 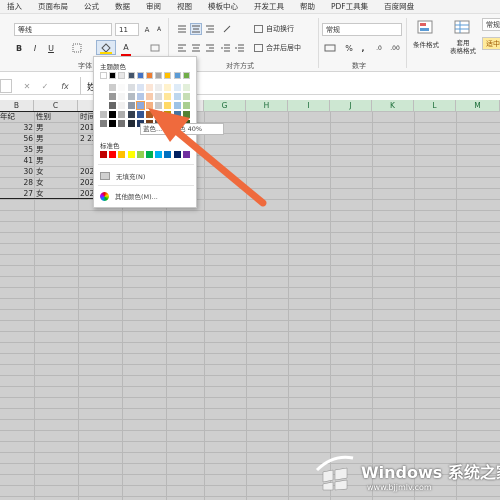 What do you see at coordinates (147, 29) in the screenshot?
I see `increase-font-icon: A` at bounding box center [147, 29].